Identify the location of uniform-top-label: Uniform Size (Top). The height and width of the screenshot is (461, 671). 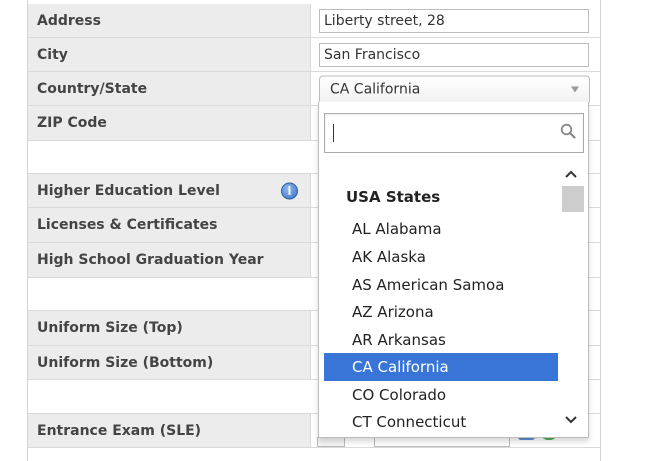
(110, 328).